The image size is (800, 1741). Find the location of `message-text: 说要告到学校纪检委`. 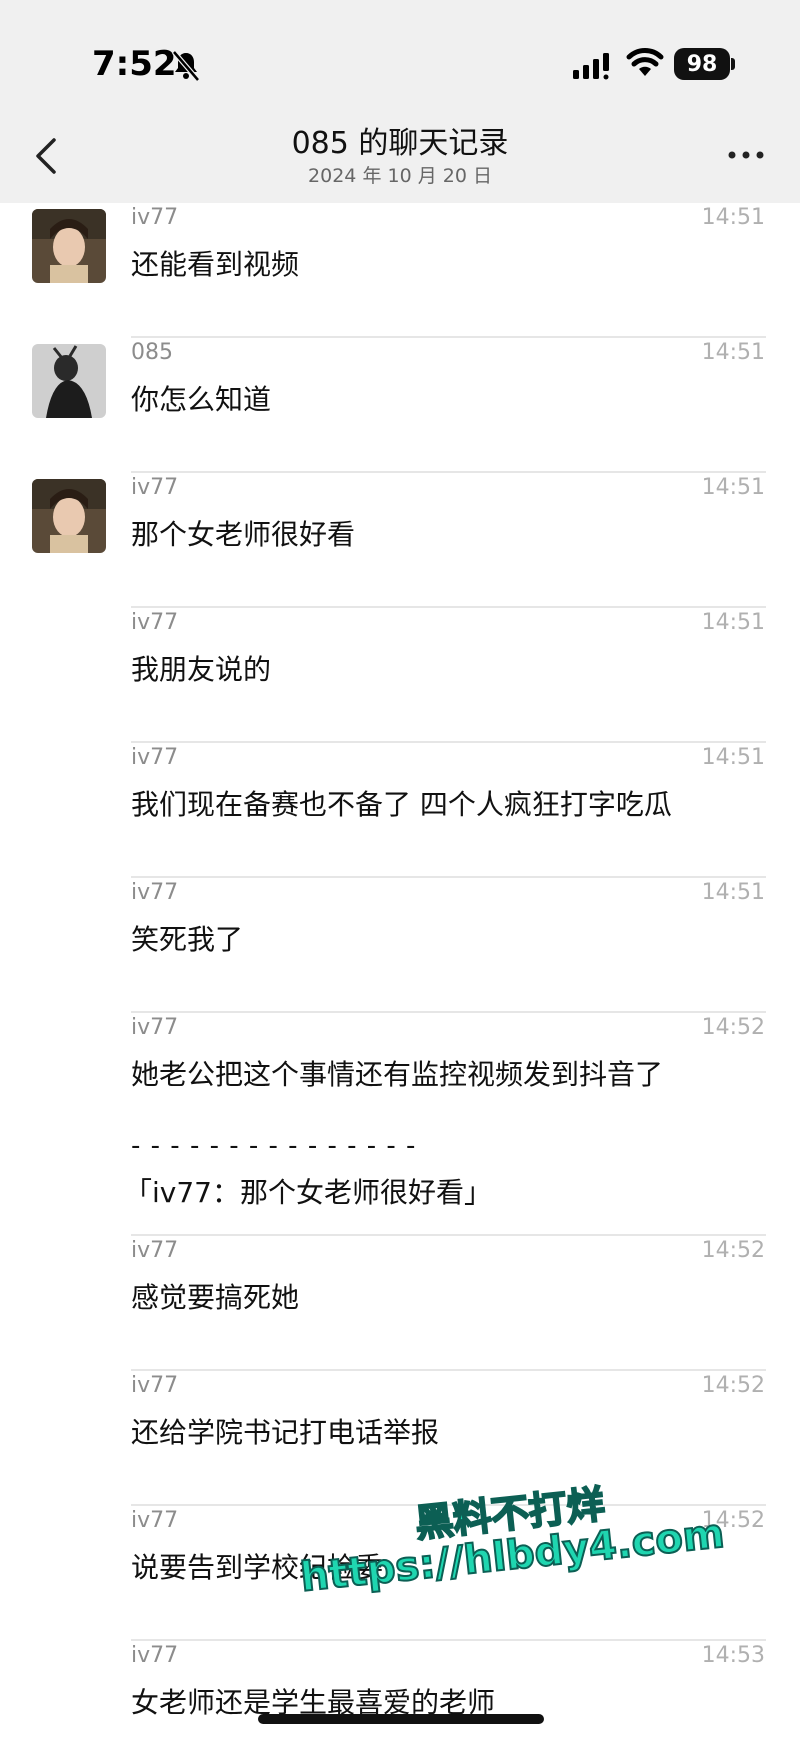

message-text: 说要告到学校纪检委 is located at coordinates (257, 1567).